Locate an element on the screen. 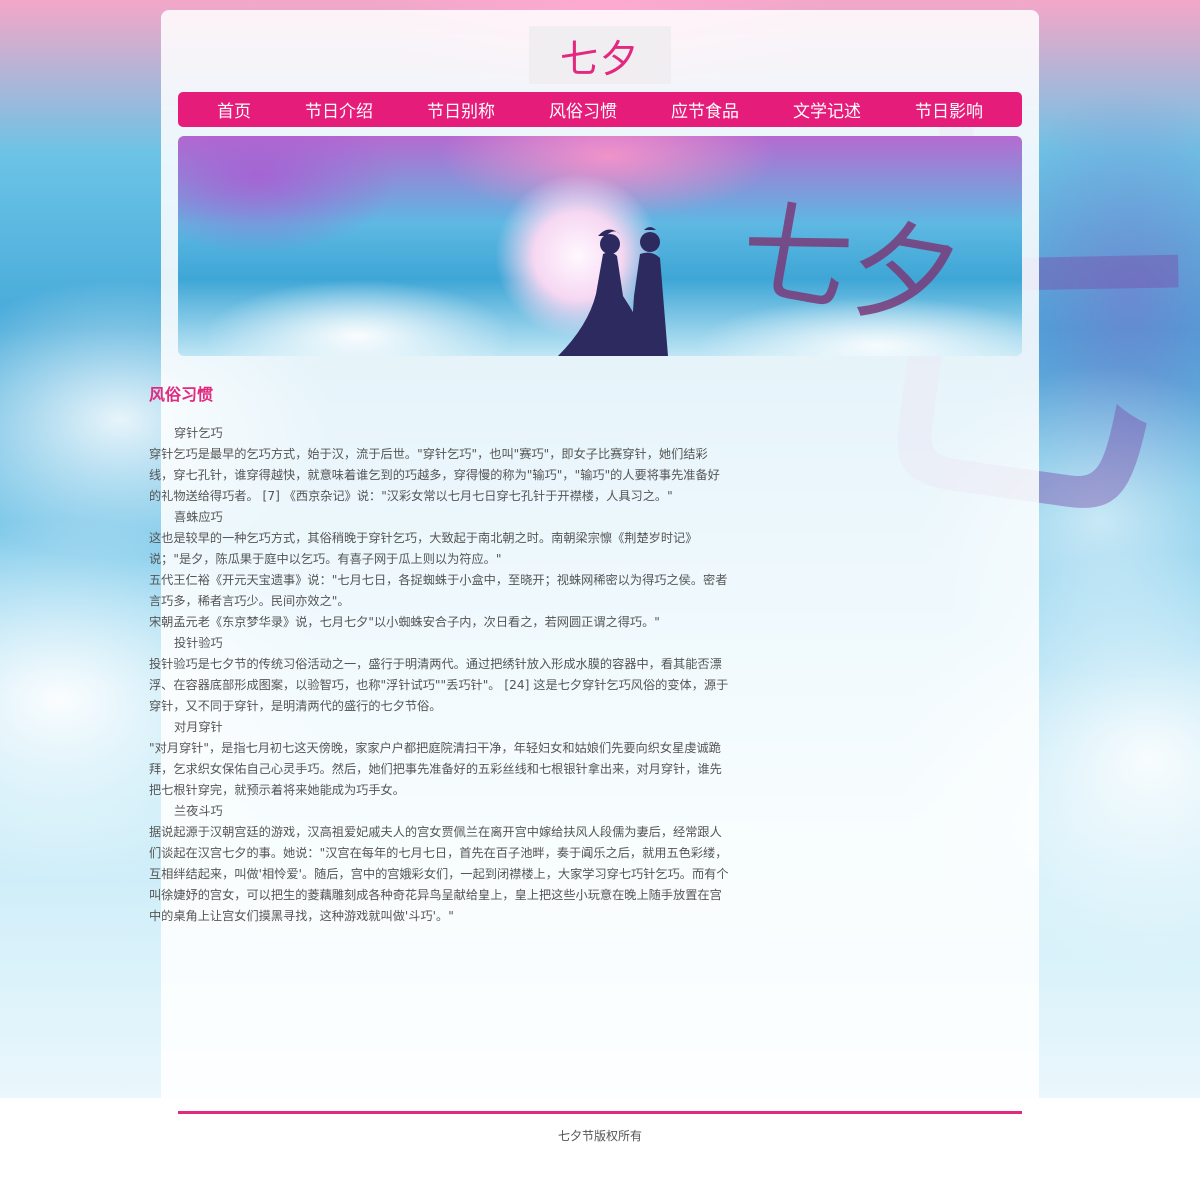  nav-item-introduction: 节日介绍 is located at coordinates (339, 109).